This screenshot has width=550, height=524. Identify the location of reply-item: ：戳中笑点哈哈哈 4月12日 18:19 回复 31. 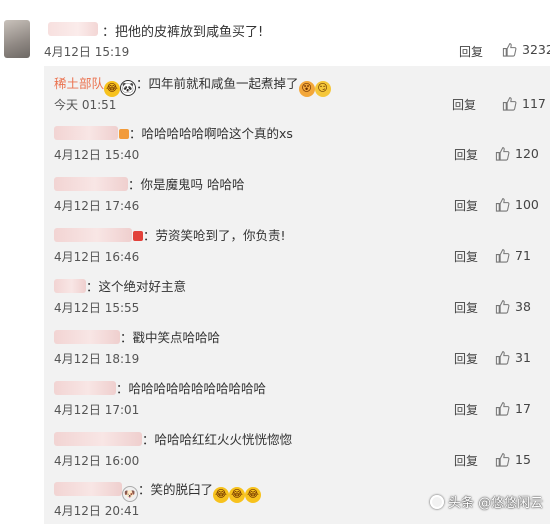
(297, 345).